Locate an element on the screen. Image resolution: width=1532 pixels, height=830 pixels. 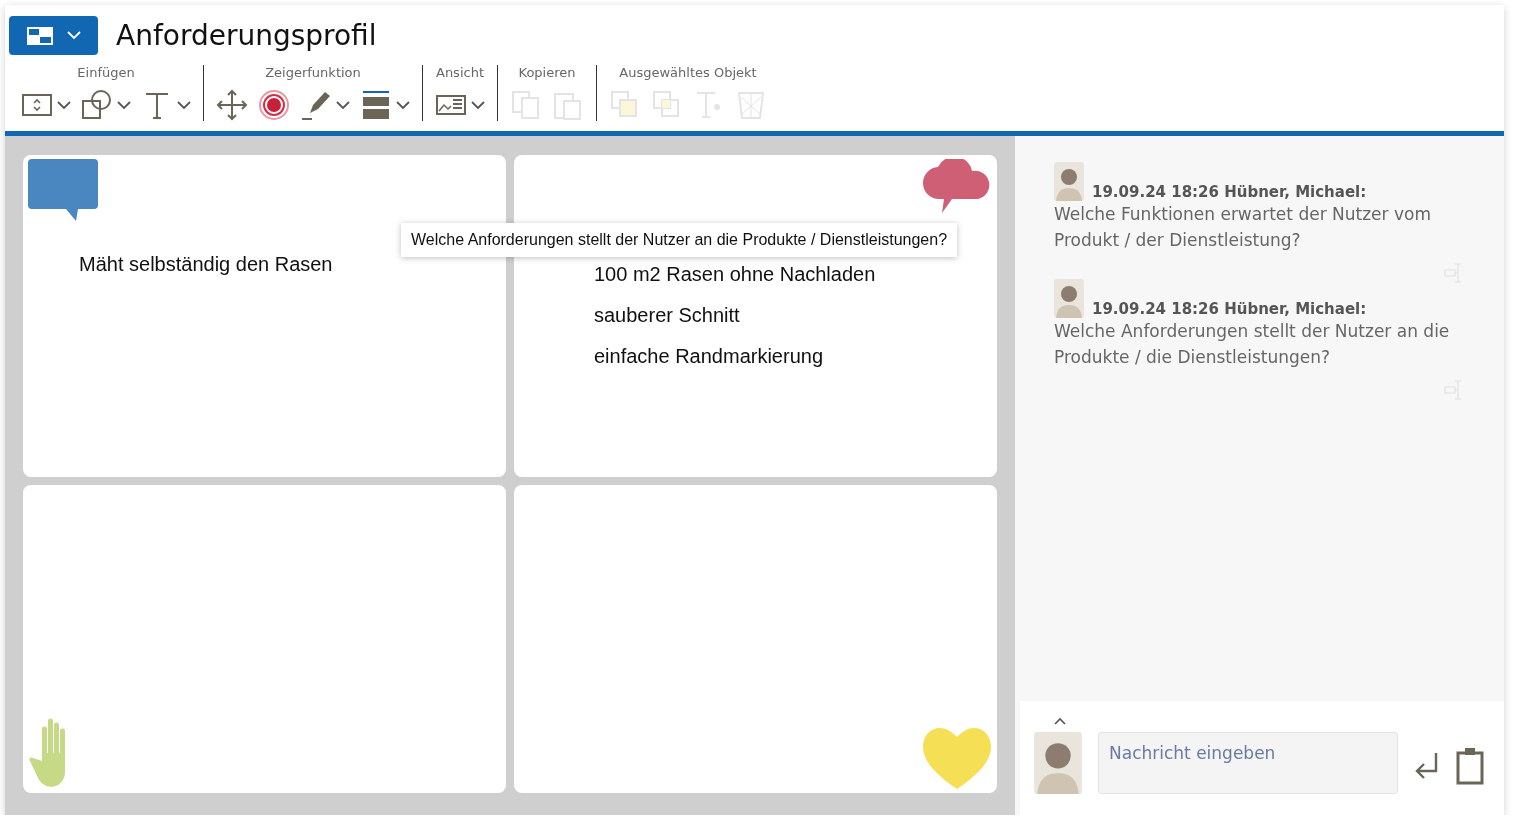
line-style-icon is located at coordinates (376, 105).